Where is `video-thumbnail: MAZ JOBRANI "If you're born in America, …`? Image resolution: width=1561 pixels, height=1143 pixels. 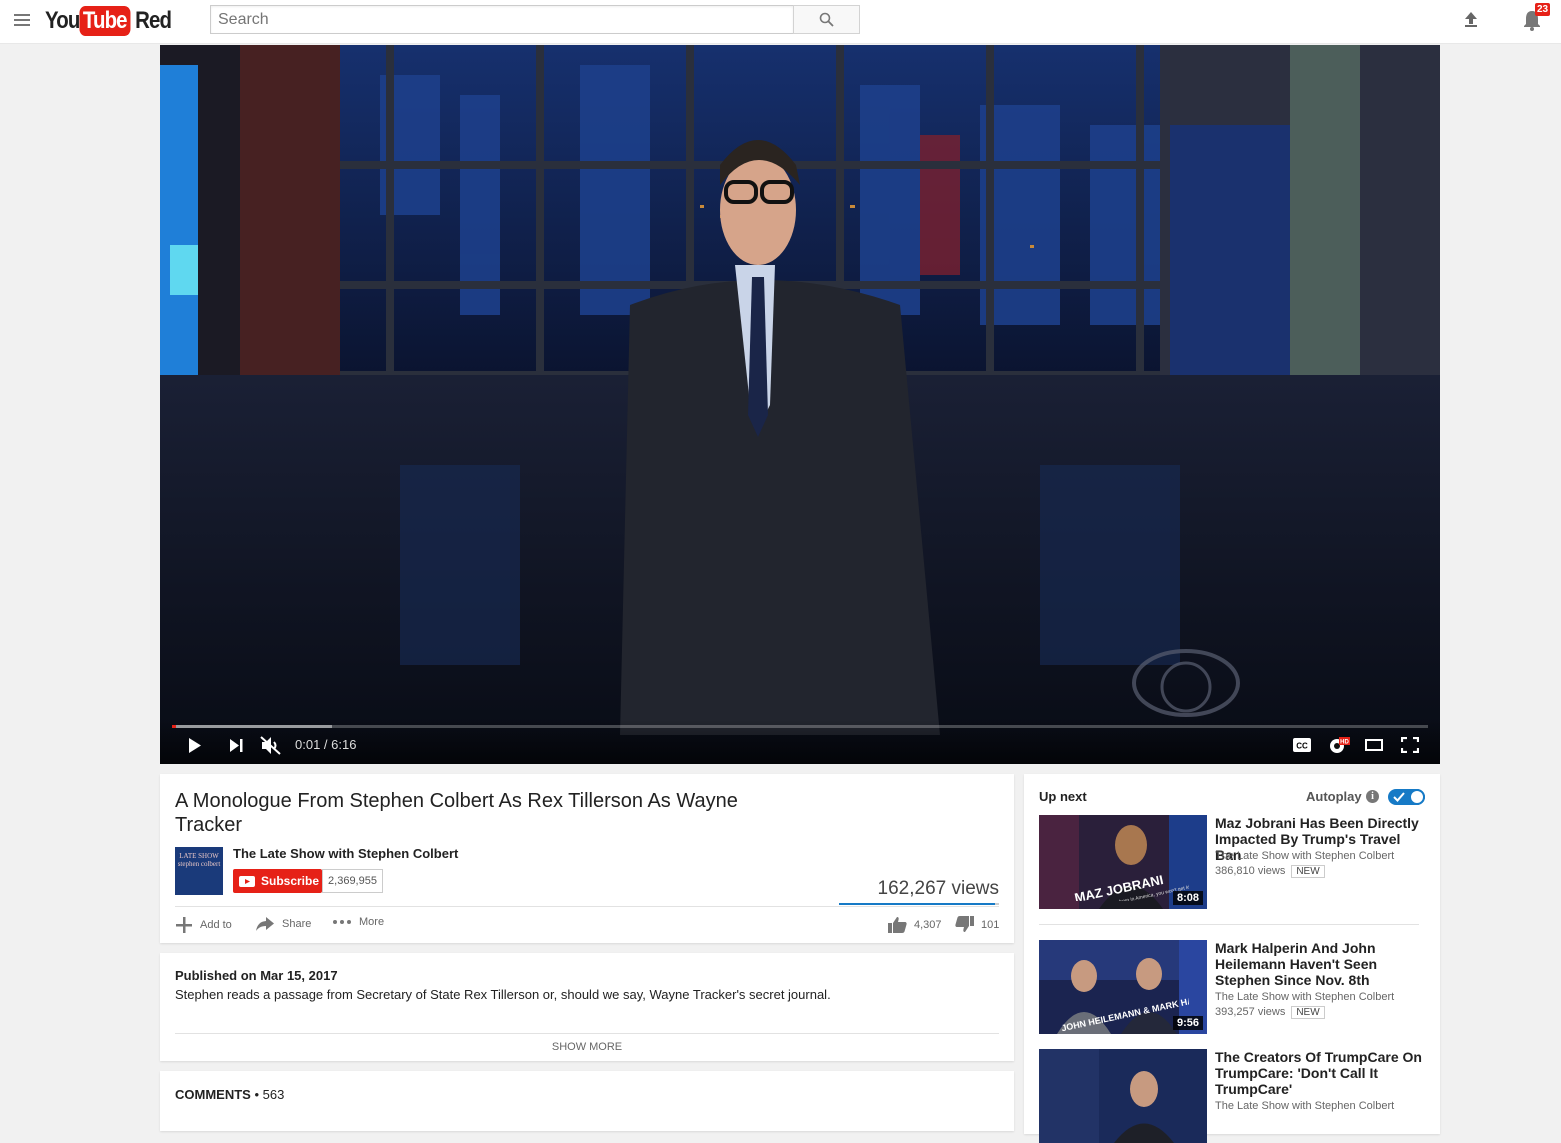 video-thumbnail: MAZ JOBRANI "If you're born in America, … is located at coordinates (1123, 862).